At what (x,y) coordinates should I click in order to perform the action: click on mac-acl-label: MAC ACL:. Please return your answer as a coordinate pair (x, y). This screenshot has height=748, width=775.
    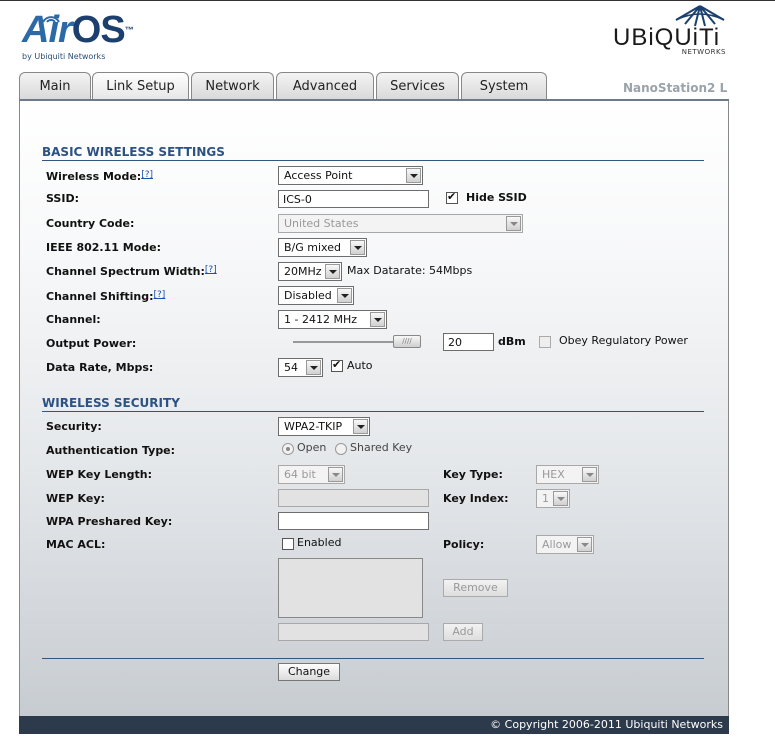
    Looking at the image, I should click on (76, 544).